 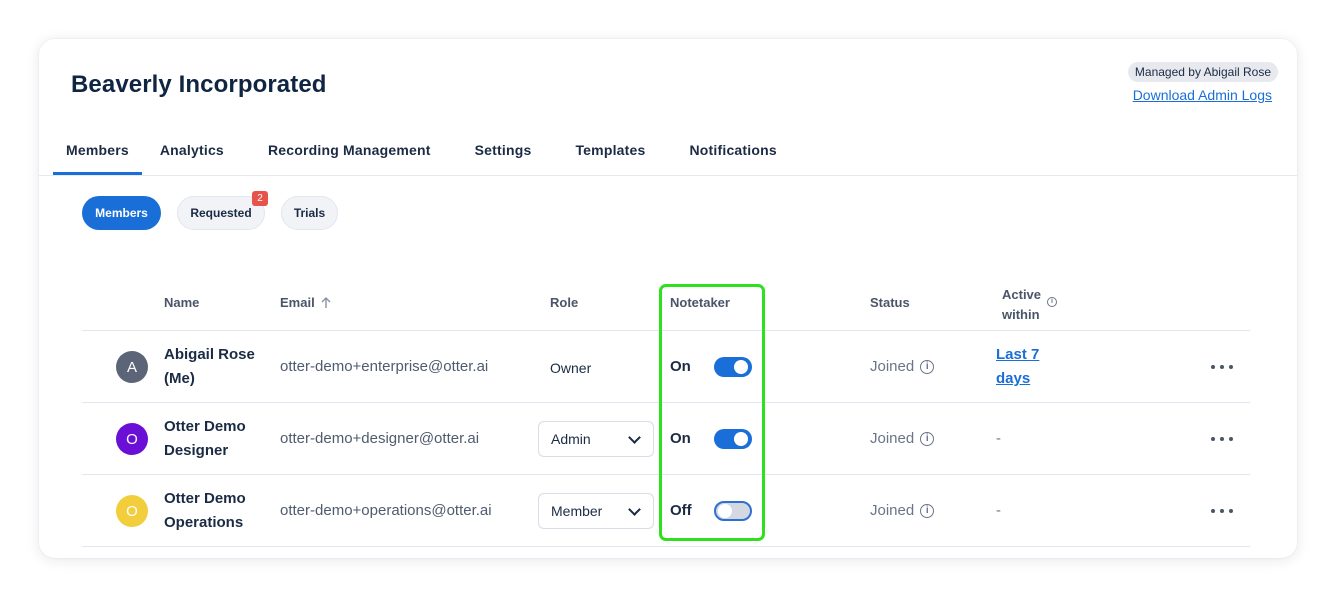 I want to click on column-header-role: Role, so click(x=564, y=302).